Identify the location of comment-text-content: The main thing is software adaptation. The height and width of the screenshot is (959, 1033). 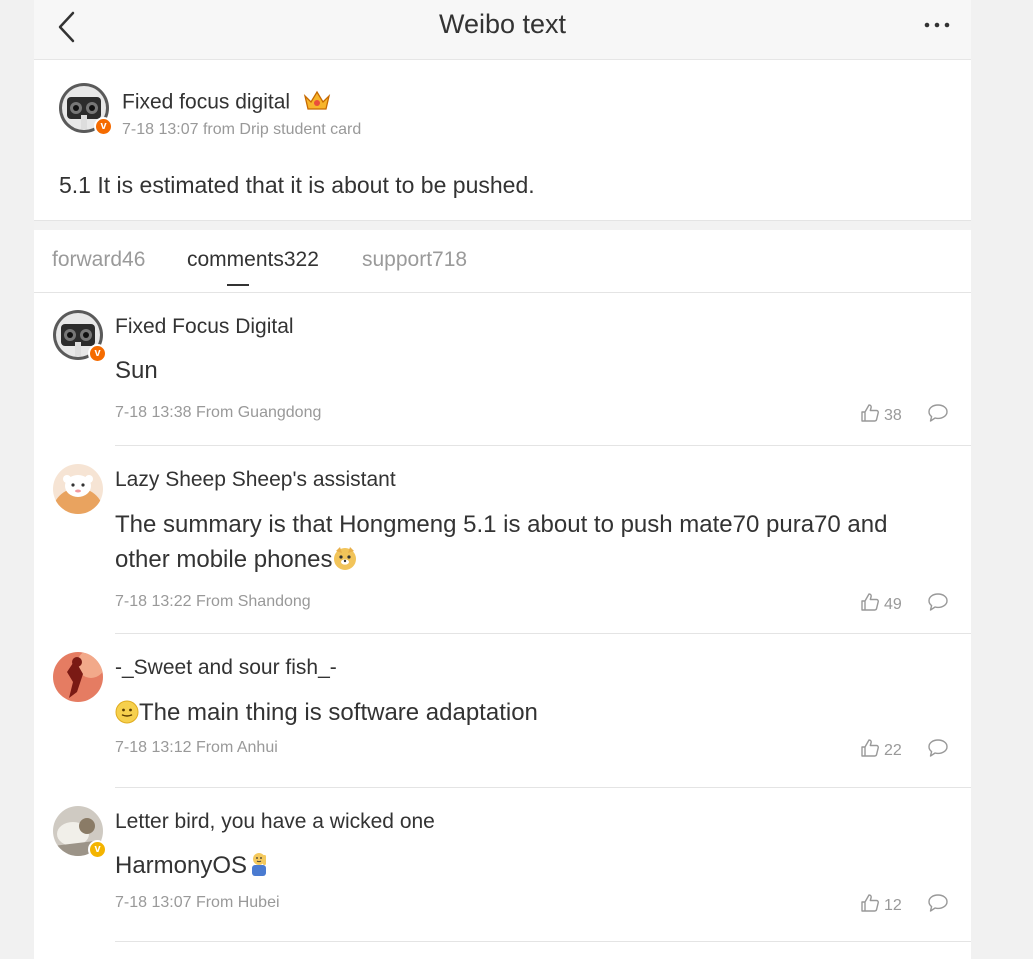
(338, 712).